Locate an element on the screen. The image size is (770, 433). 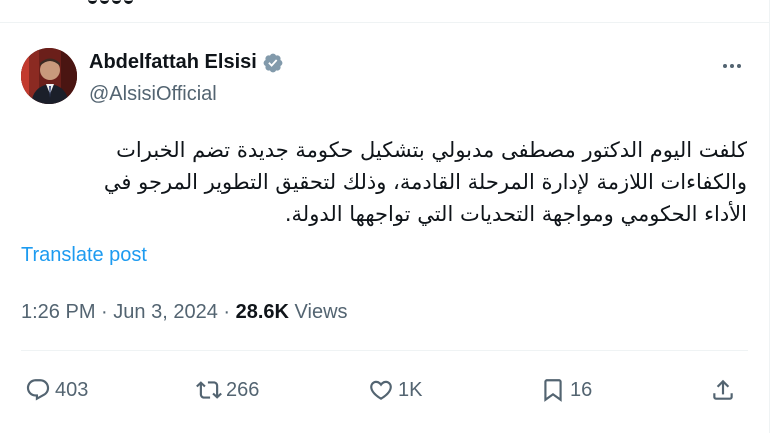
author-handle: @AlsisiOfficial is located at coordinates (153, 94).